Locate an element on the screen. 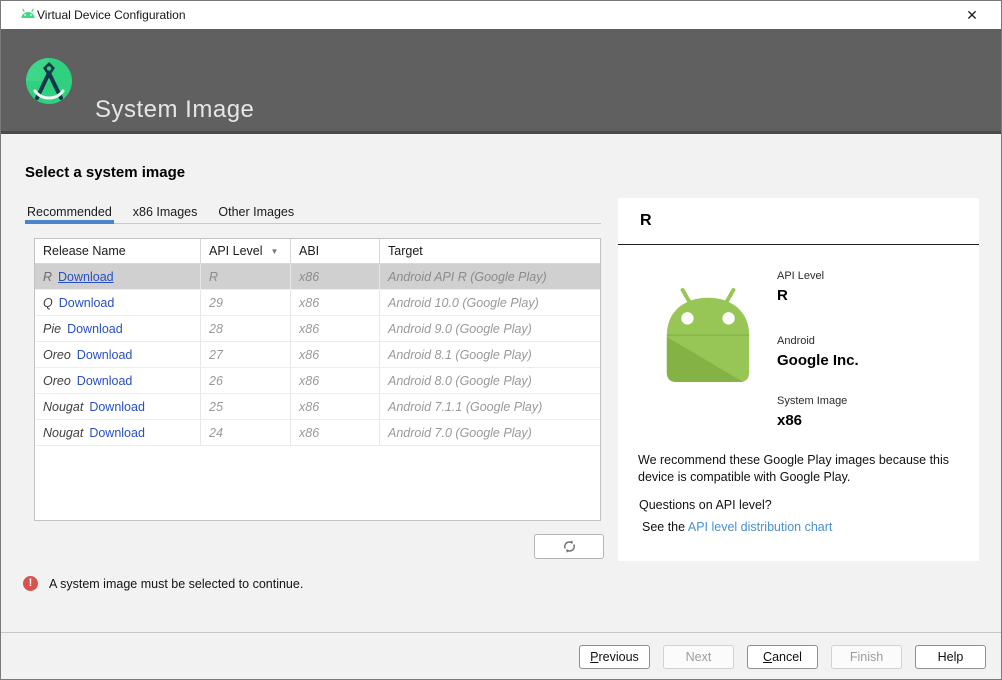 The height and width of the screenshot is (680, 1002). android-logo-icon is located at coordinates (28, 13).